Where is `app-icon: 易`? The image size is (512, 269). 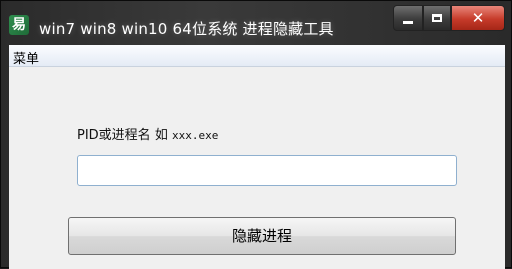 app-icon: 易 is located at coordinates (19, 25).